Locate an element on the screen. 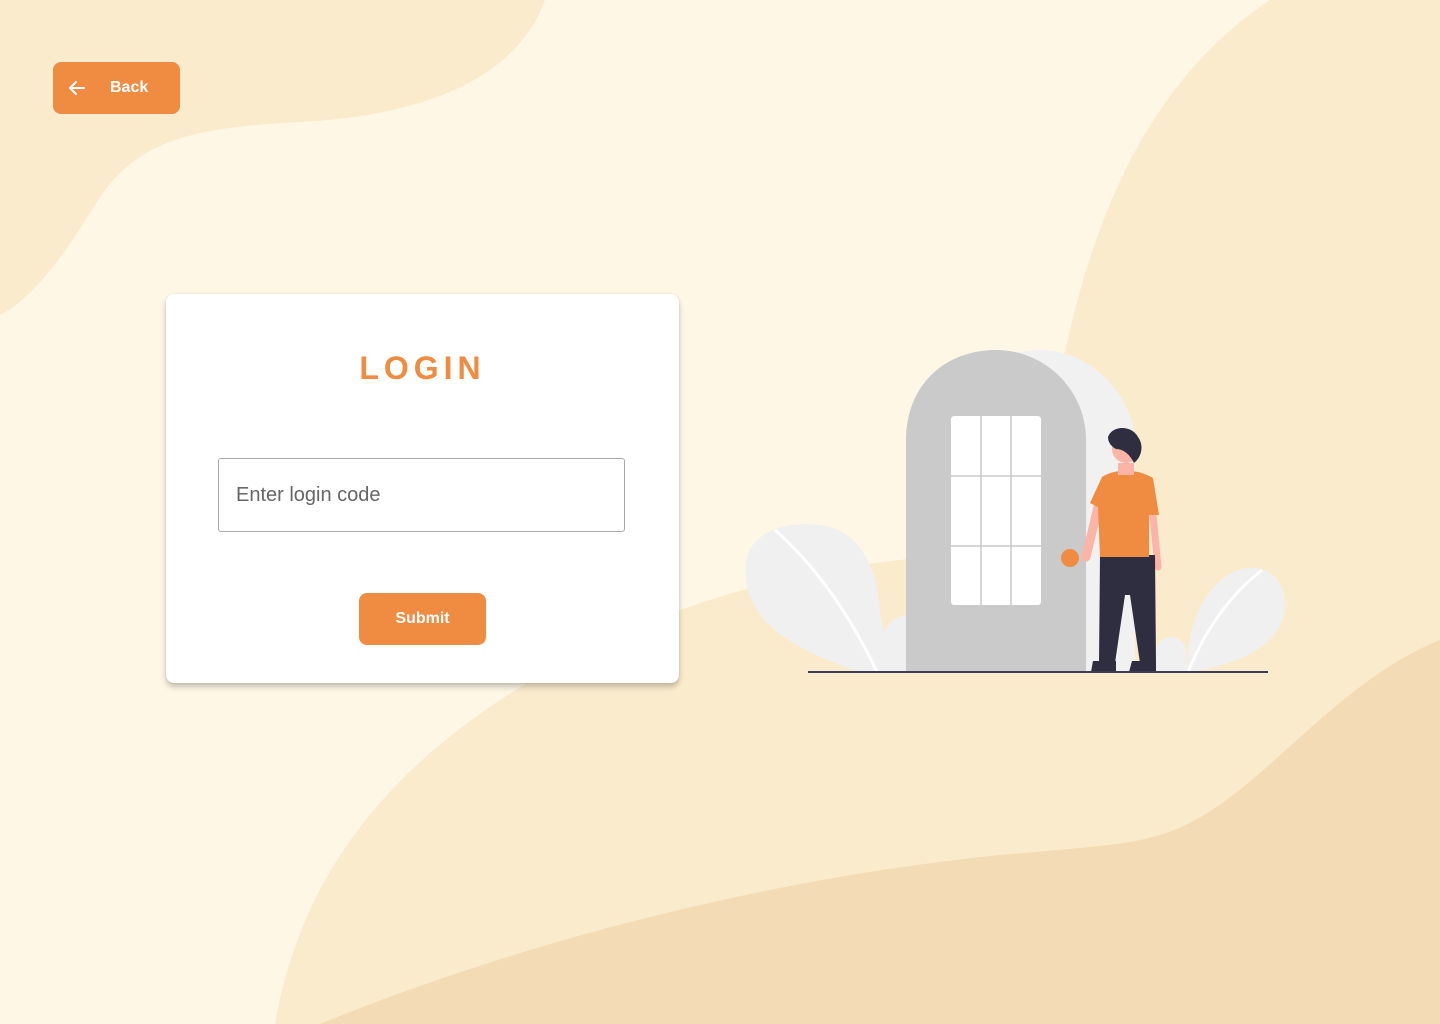  person-shirt is located at coordinates (1124, 513).